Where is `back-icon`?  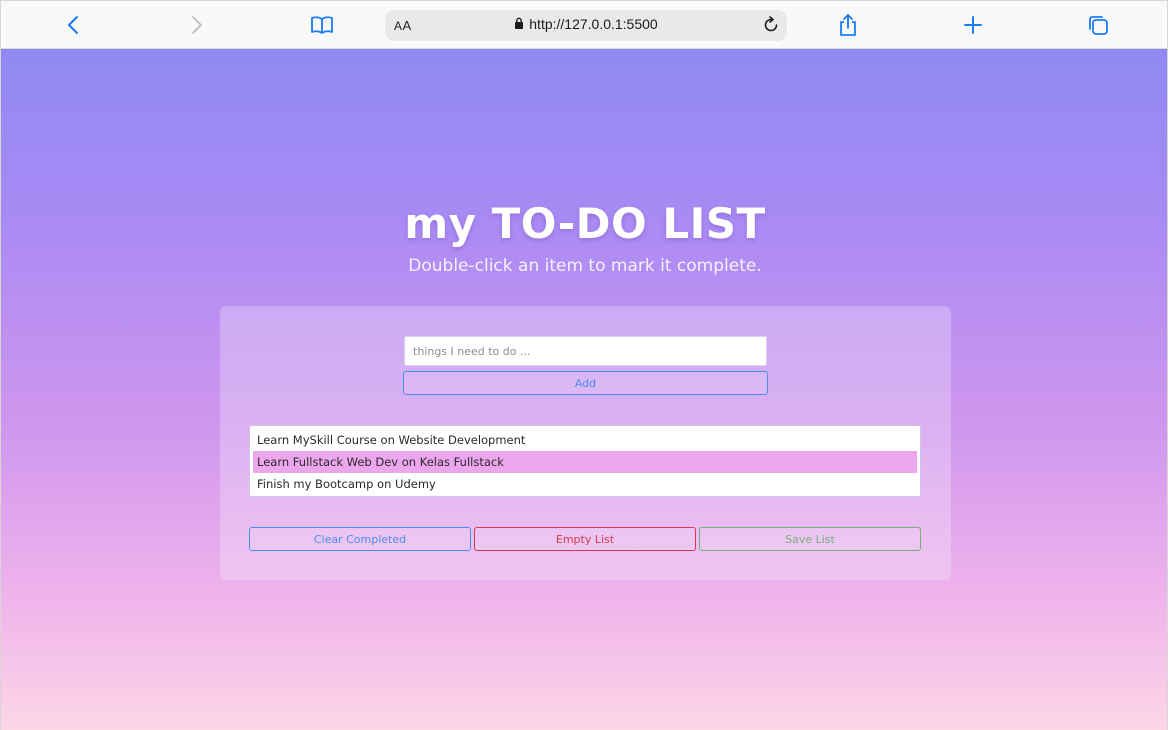 back-icon is located at coordinates (73, 25).